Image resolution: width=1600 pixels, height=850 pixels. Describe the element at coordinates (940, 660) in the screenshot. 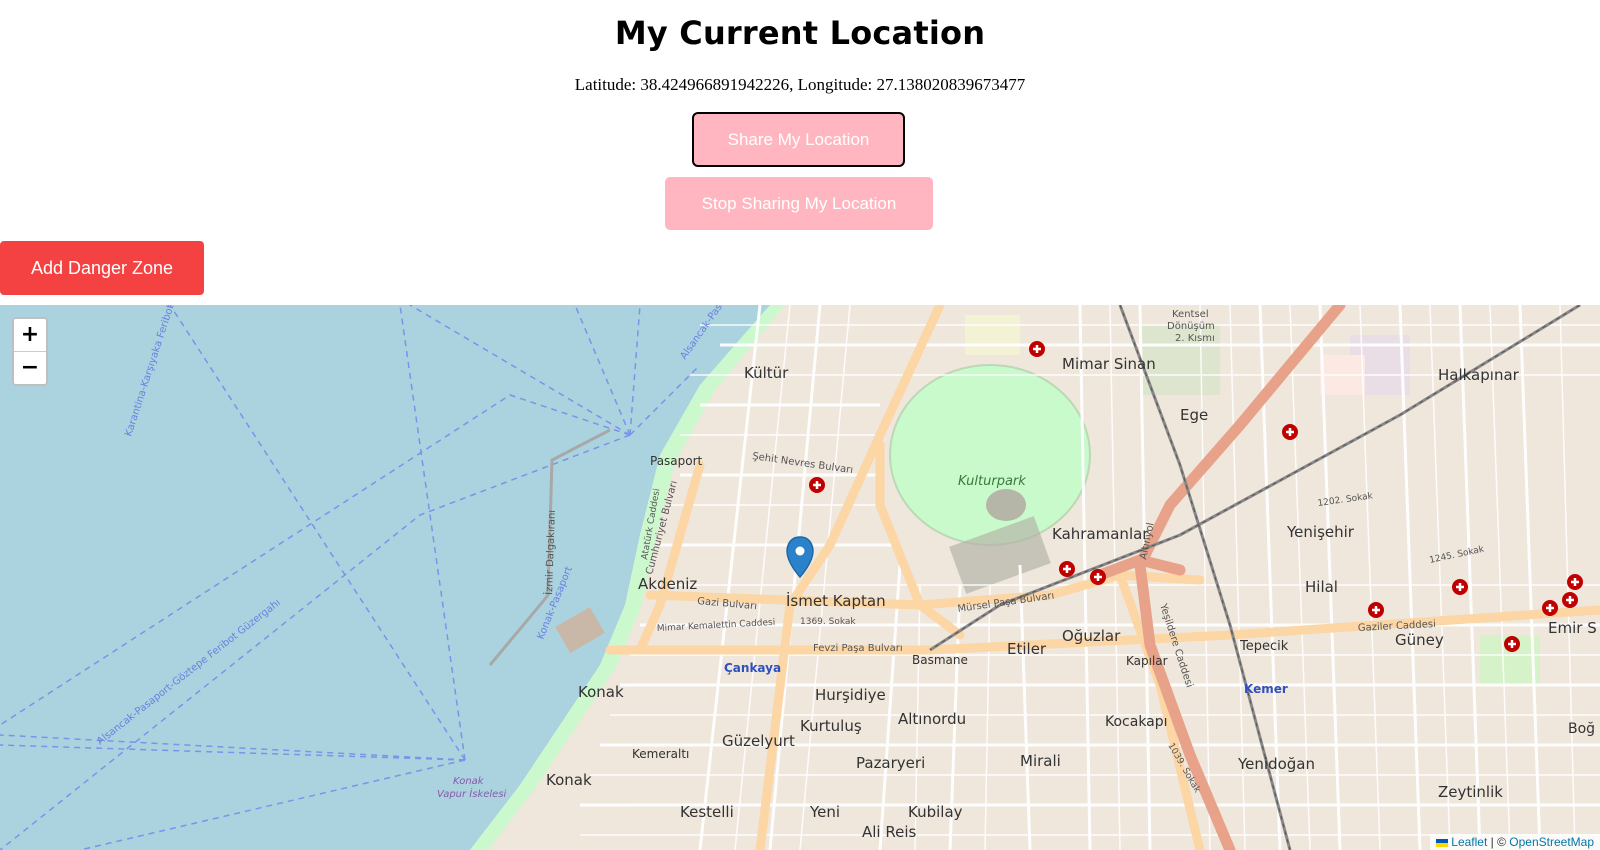

I see `label-basmane: Basmane` at that location.